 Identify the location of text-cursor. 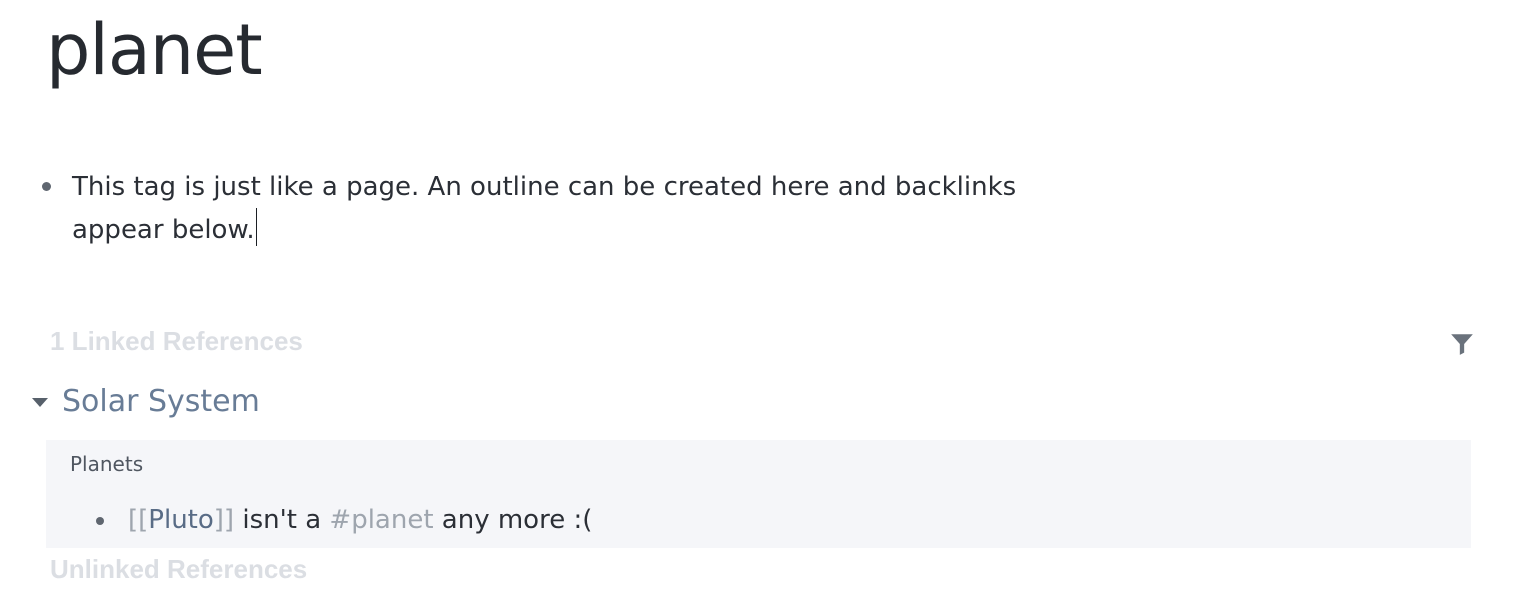
(256, 227).